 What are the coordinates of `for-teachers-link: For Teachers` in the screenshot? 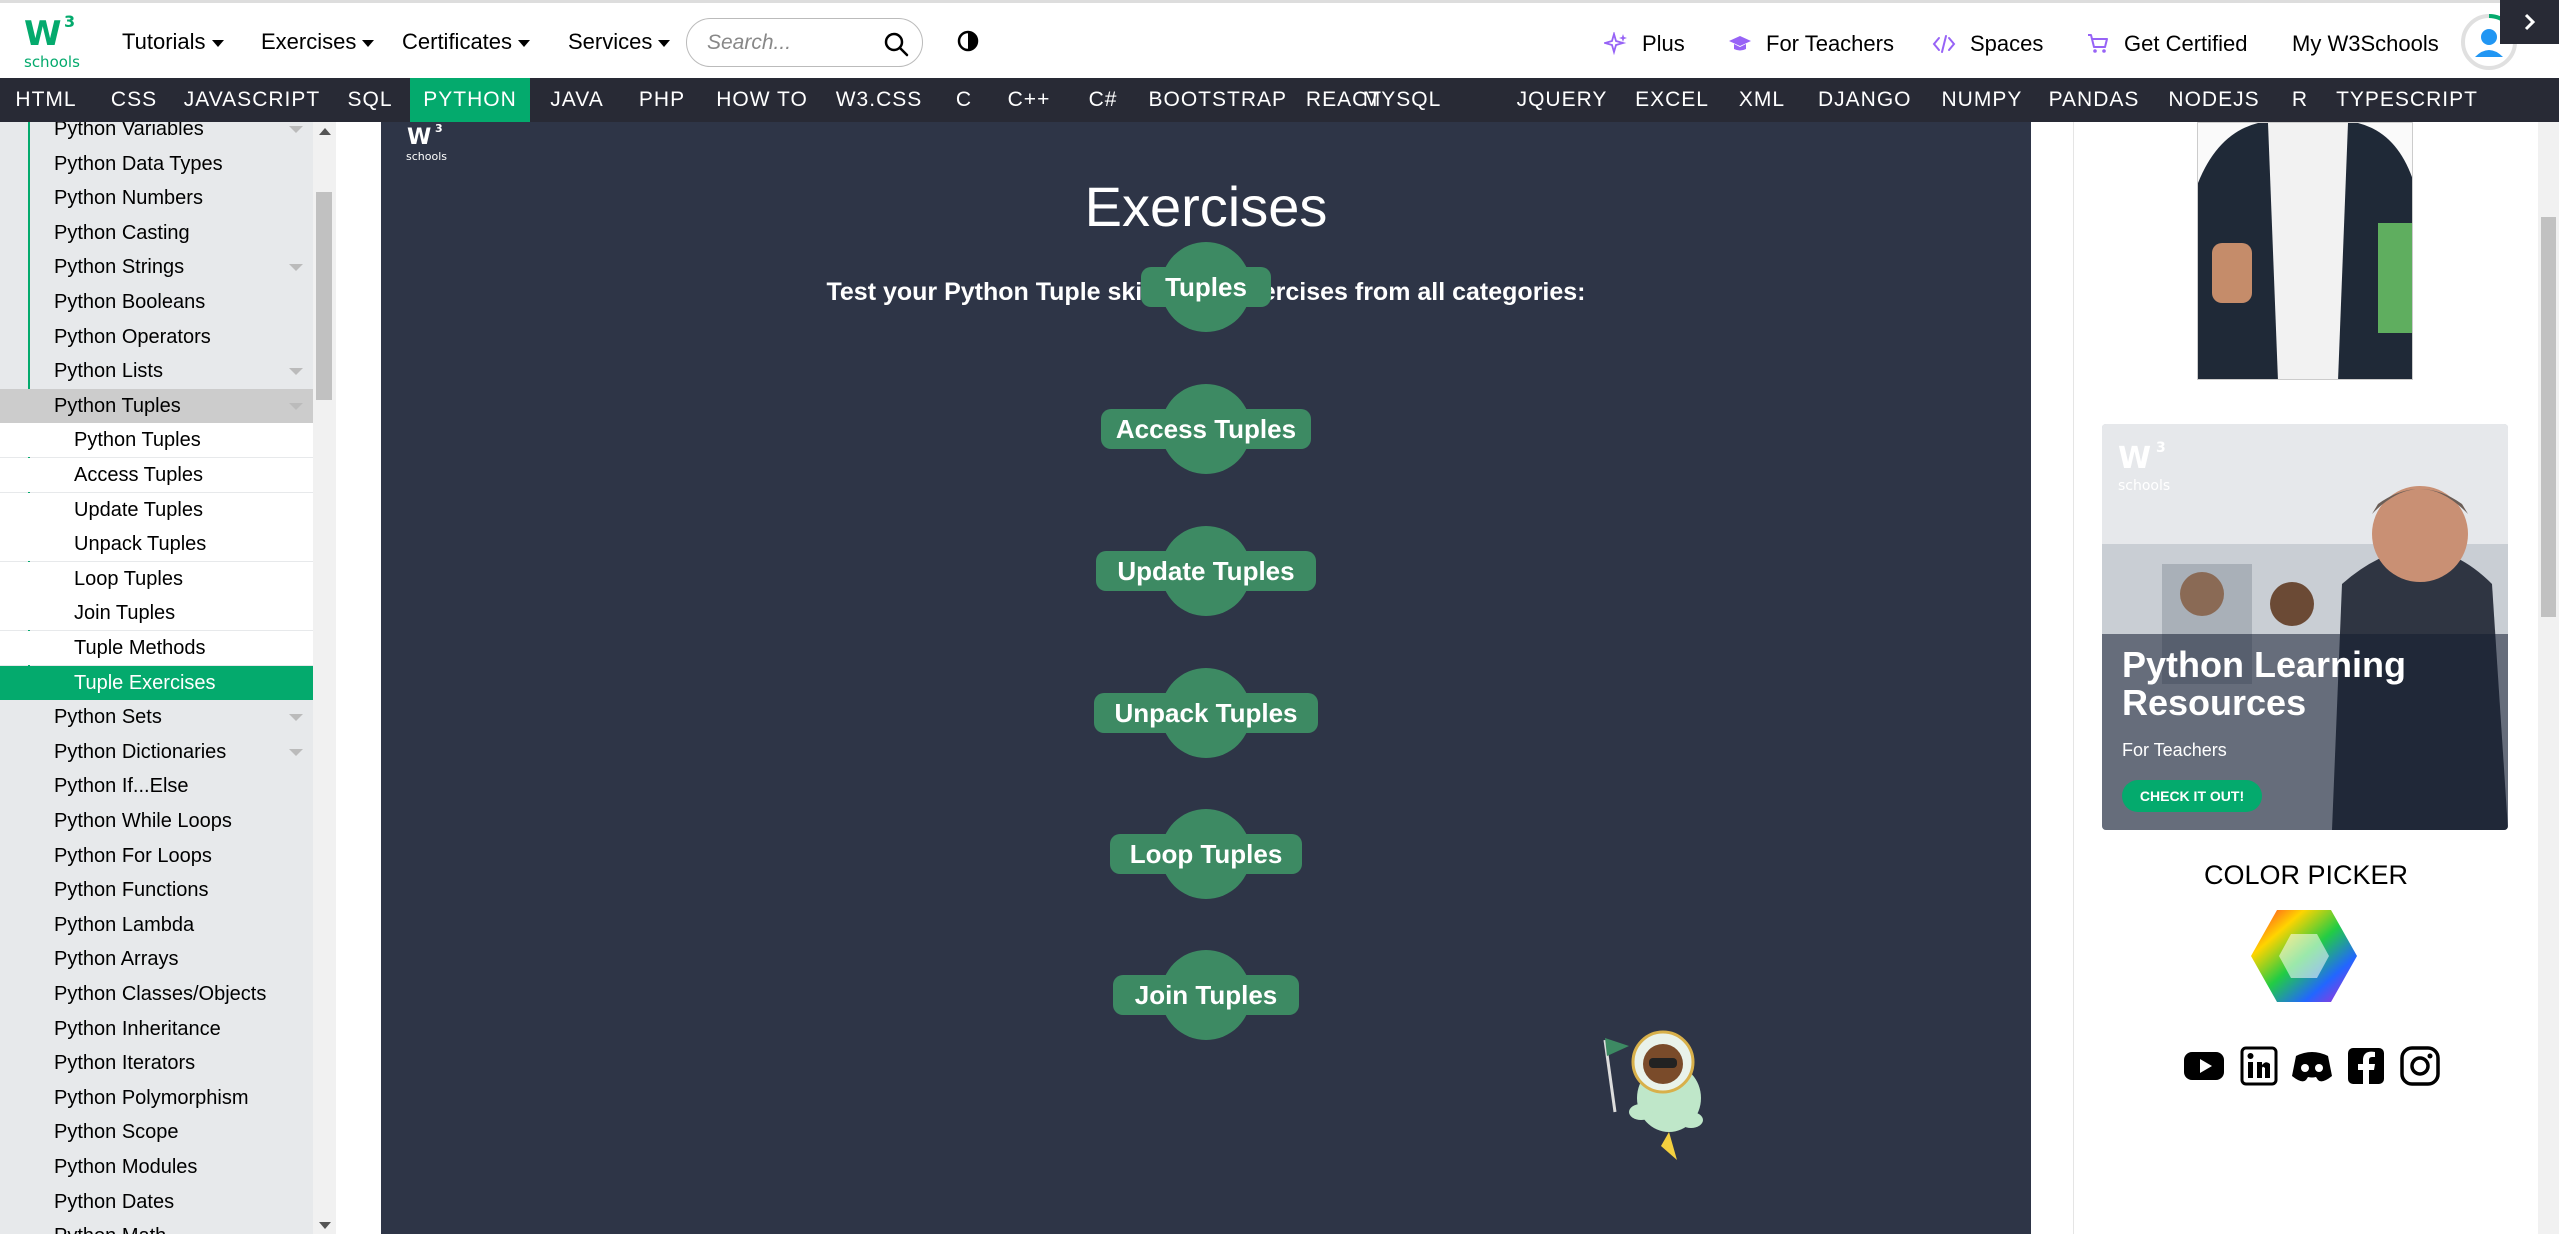 It's located at (1811, 44).